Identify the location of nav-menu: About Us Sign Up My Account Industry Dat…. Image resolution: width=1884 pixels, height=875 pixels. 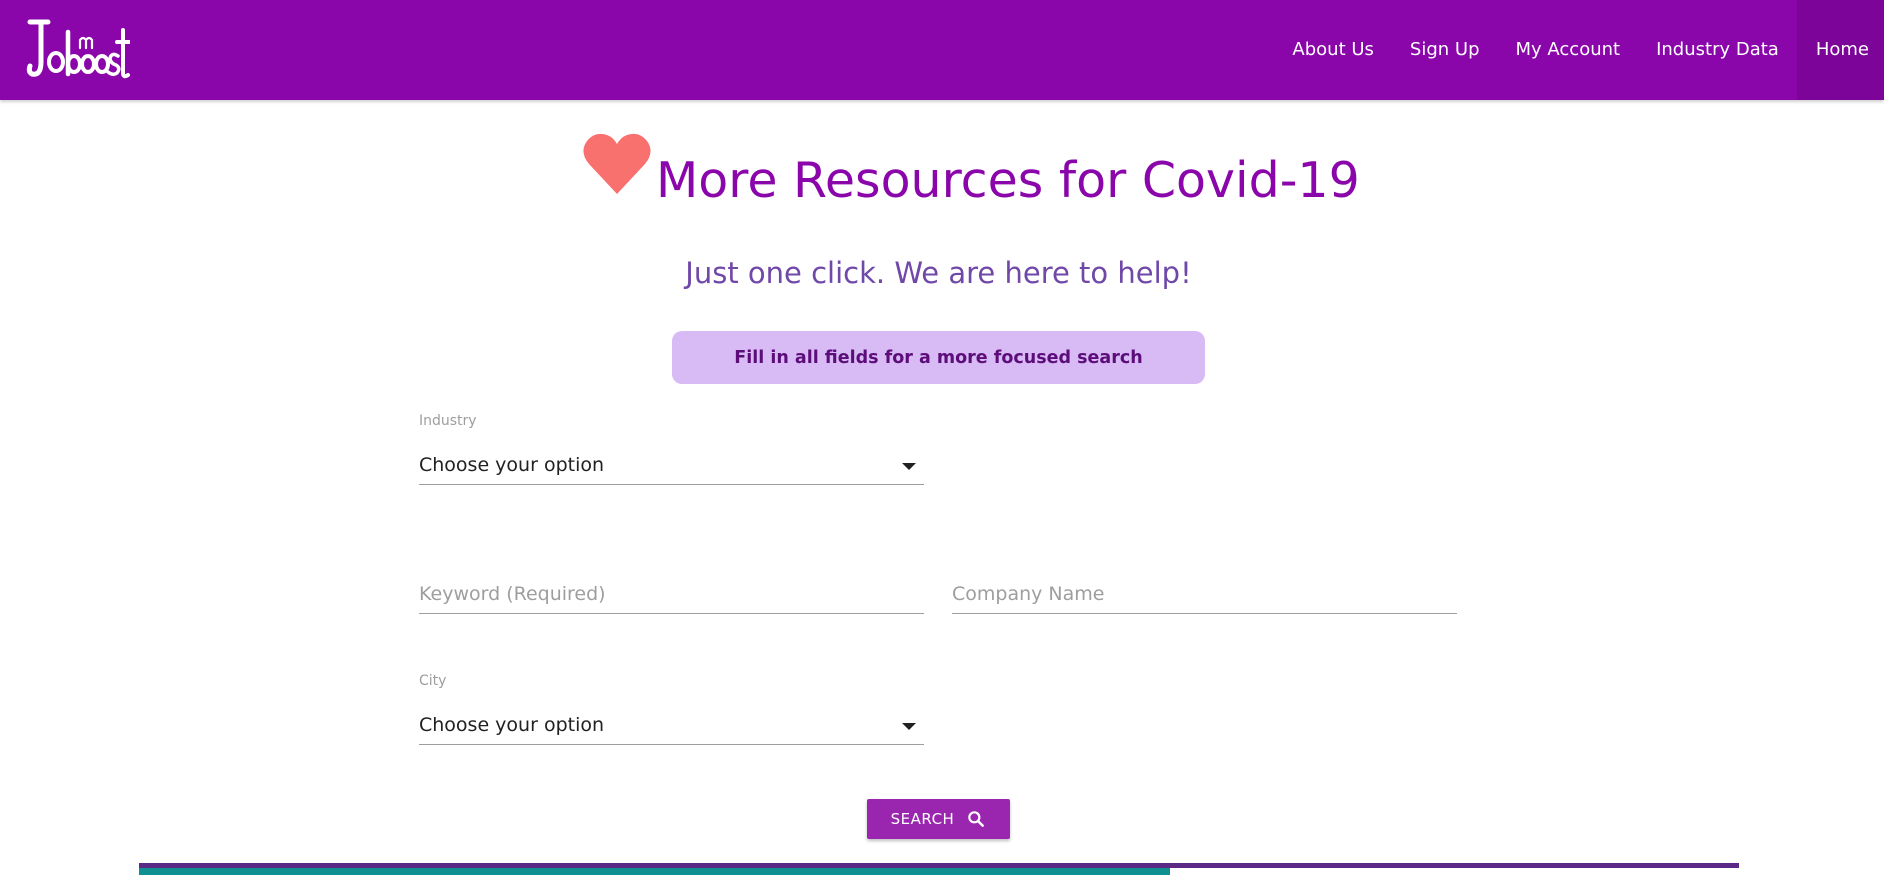
(1579, 50).